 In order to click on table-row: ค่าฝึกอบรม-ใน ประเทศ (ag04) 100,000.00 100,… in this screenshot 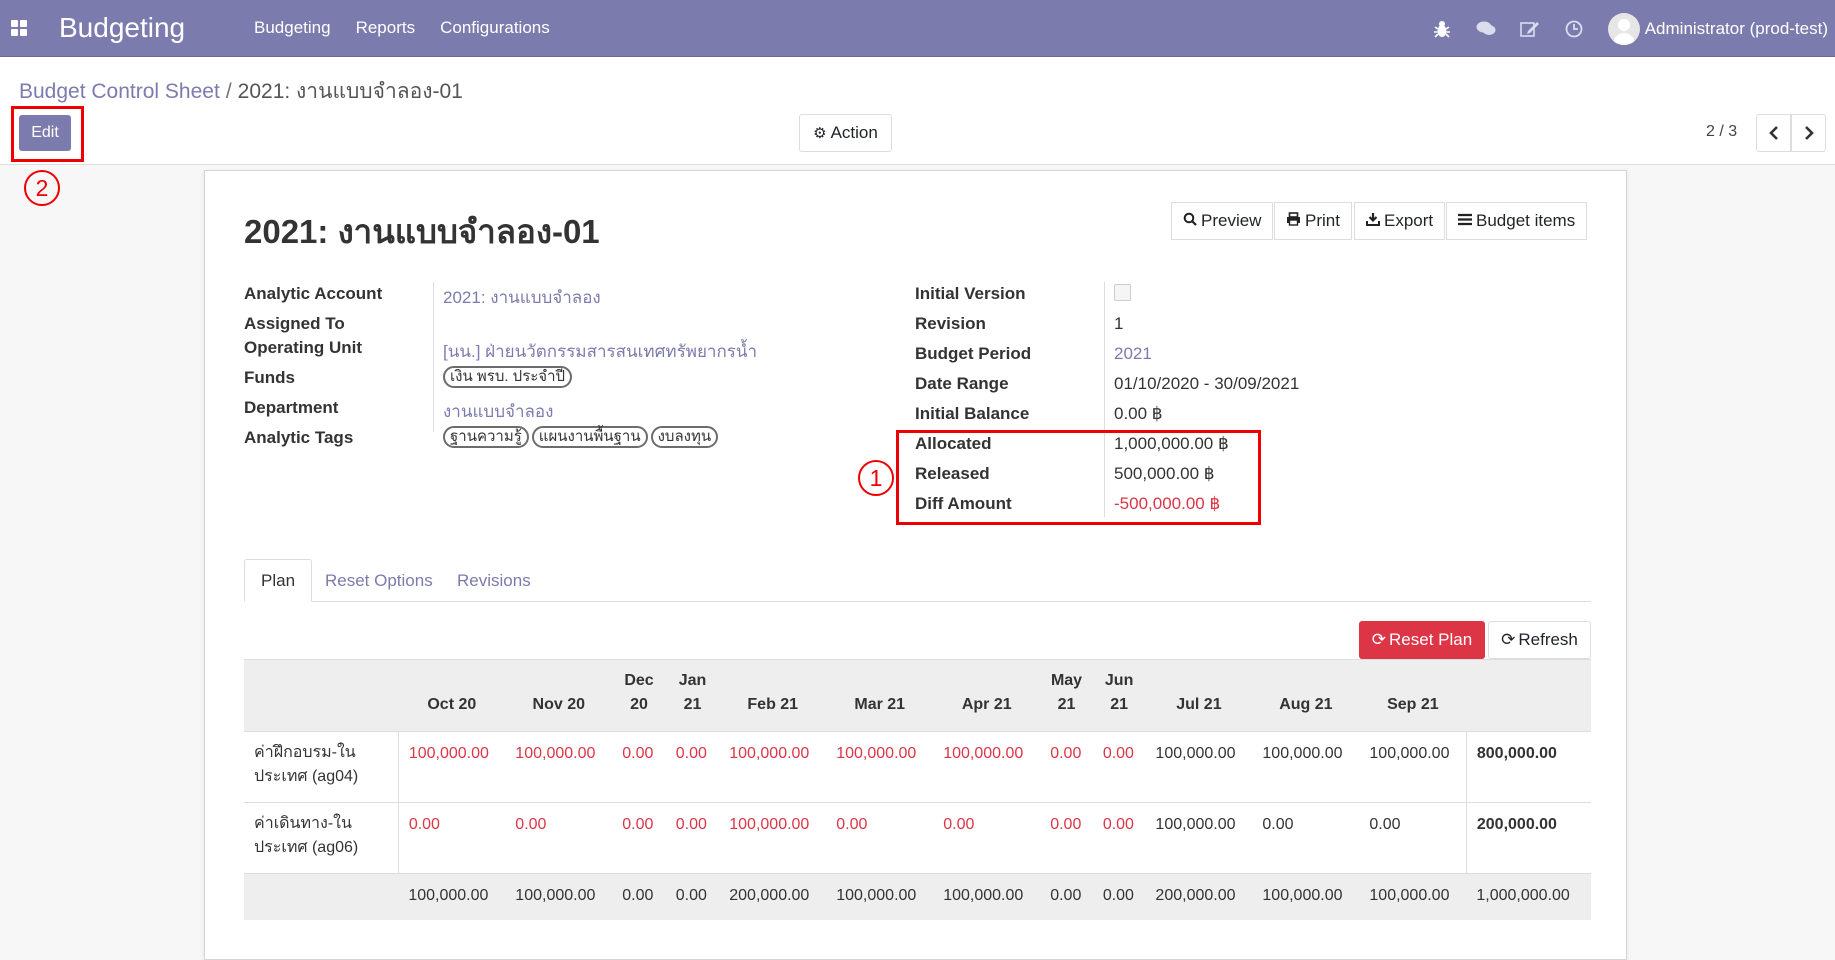, I will do `click(917, 767)`.